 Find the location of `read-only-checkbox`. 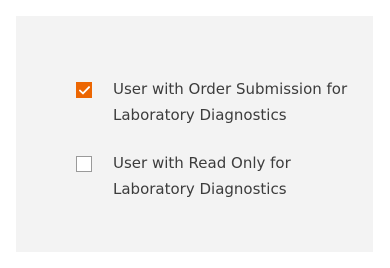

read-only-checkbox is located at coordinates (84, 164).